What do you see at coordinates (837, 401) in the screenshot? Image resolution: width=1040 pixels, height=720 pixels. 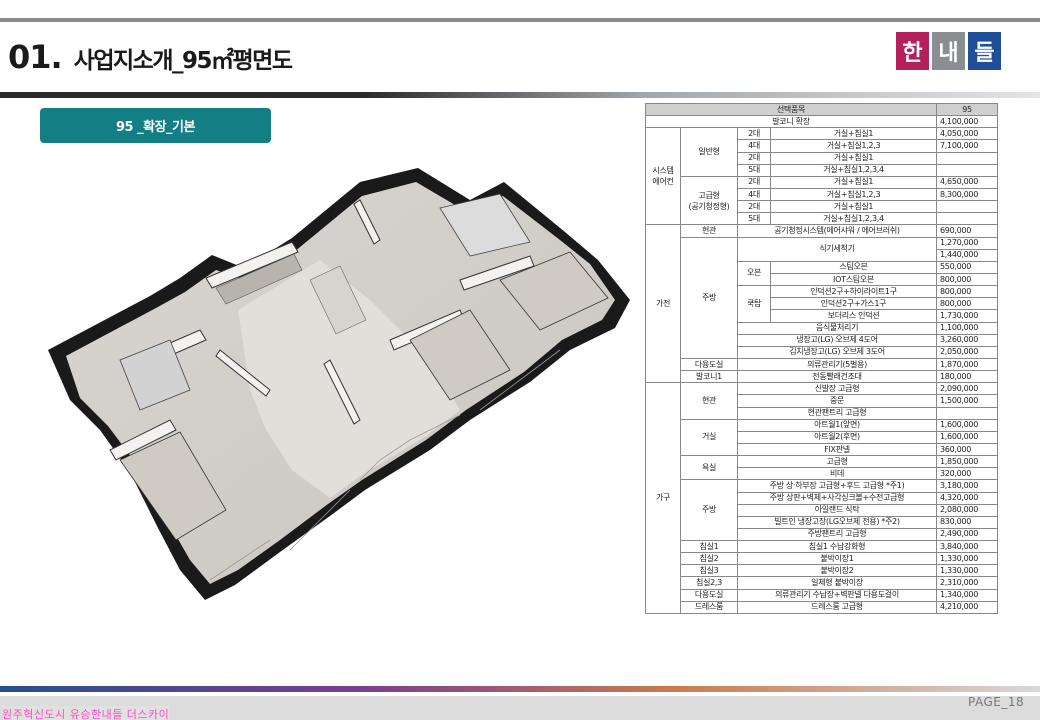 I see `row-item: 중문` at bounding box center [837, 401].